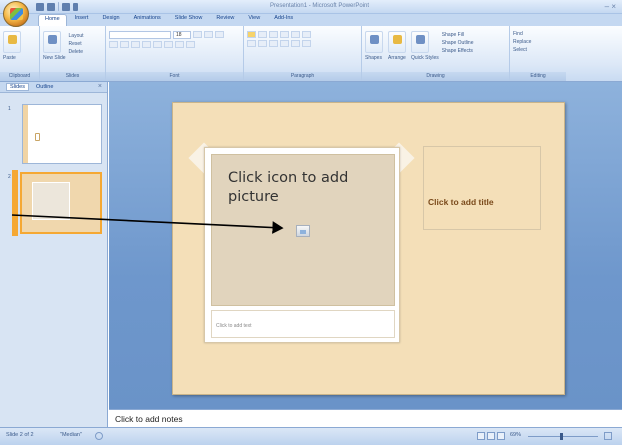 This screenshot has height=445, width=622. I want to click on panel-tabs: Slides Outline, so click(53, 87).